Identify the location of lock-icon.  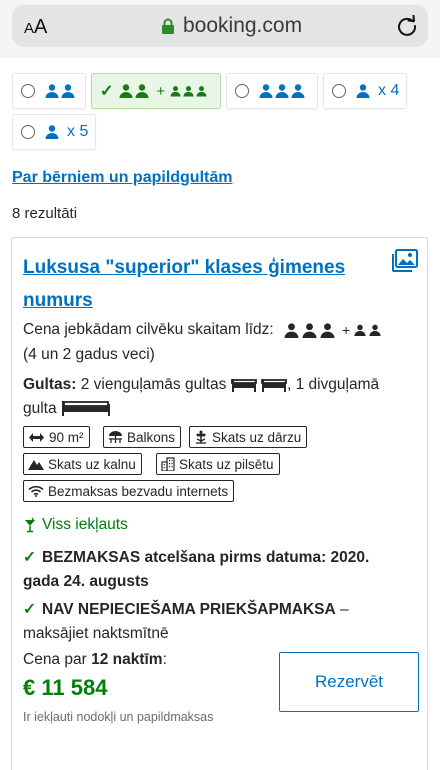
(168, 26).